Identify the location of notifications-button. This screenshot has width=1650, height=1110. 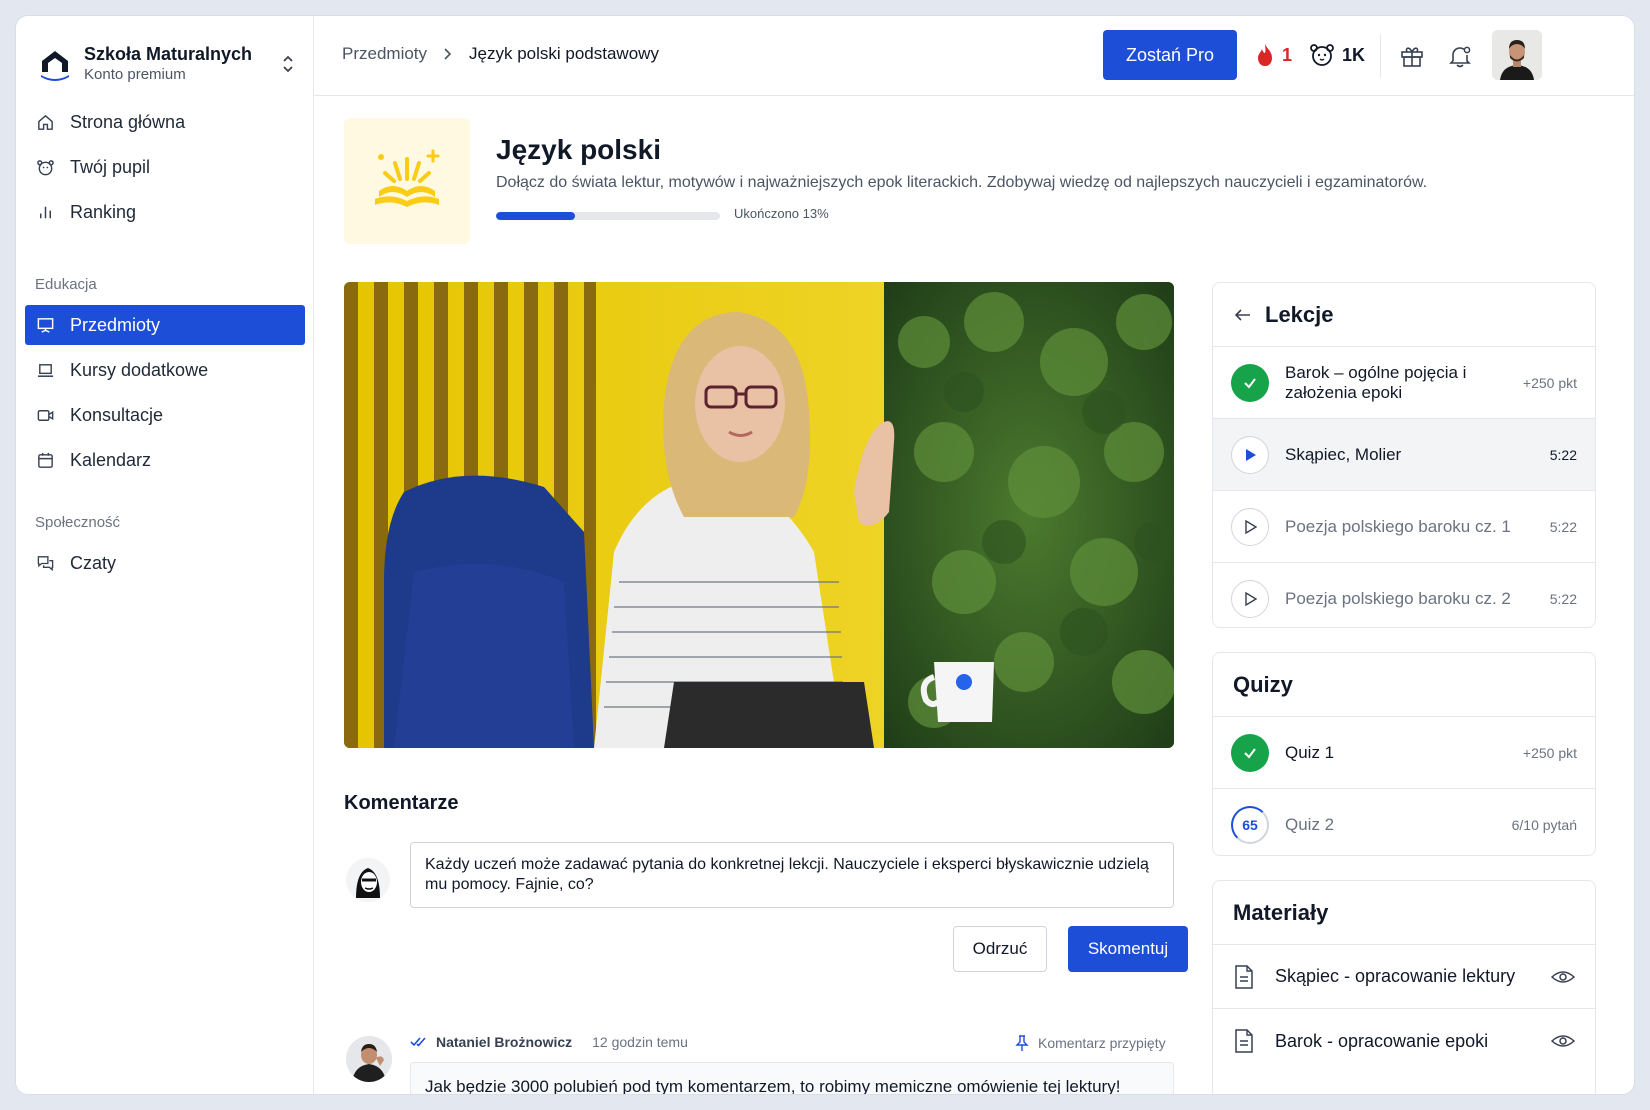
(1460, 56).